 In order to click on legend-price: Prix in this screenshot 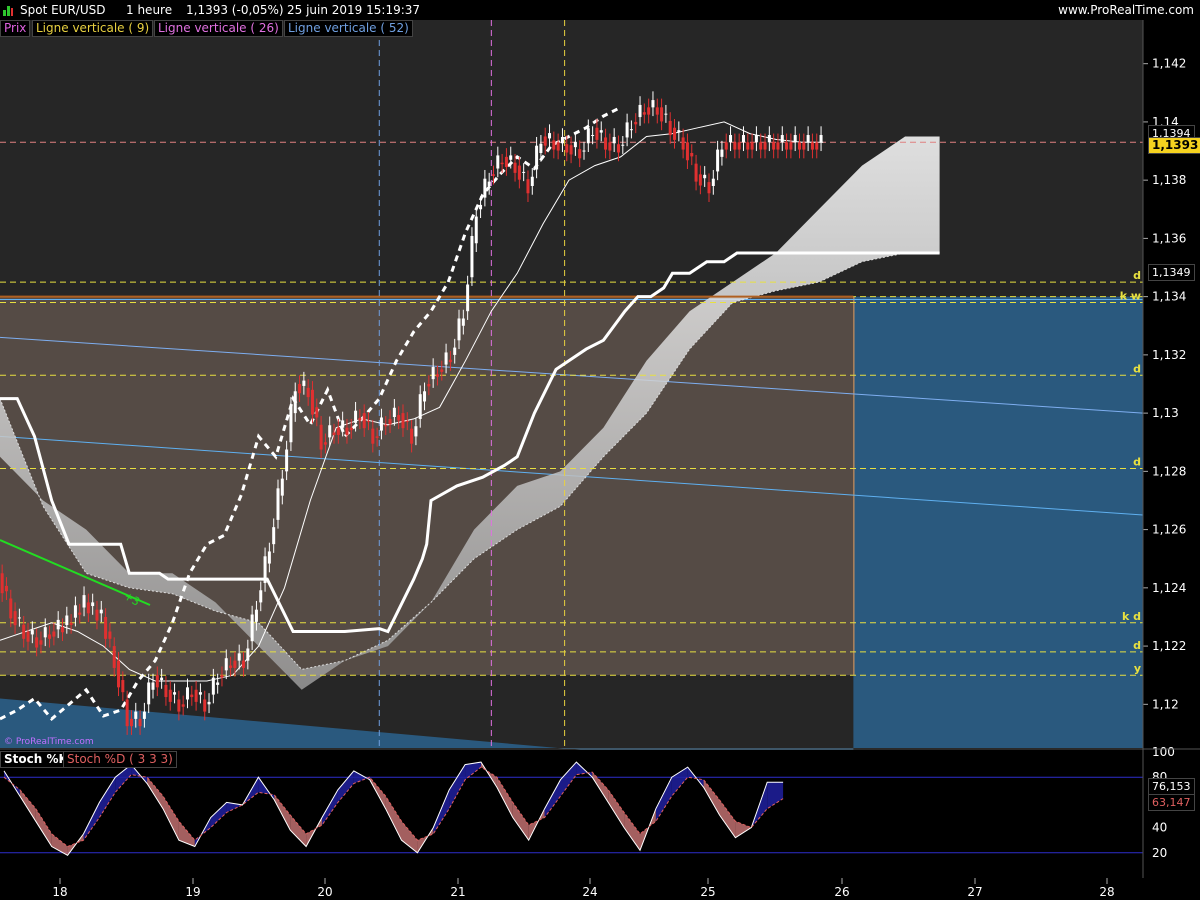, I will do `click(15, 28)`.